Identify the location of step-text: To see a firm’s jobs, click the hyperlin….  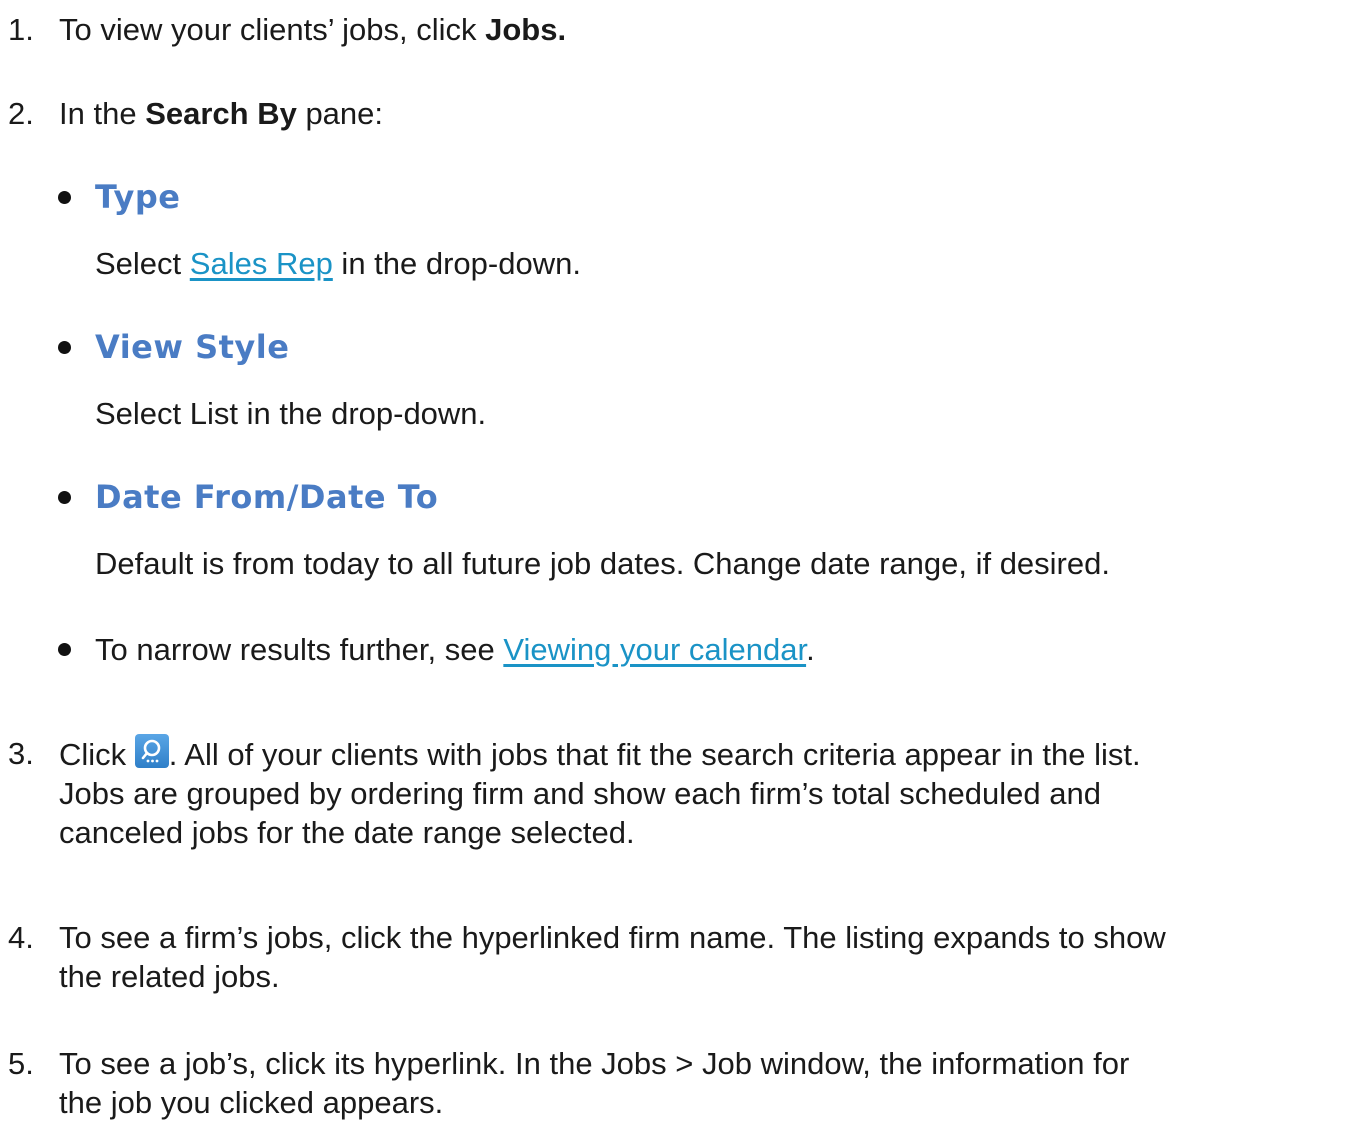
(704, 957).